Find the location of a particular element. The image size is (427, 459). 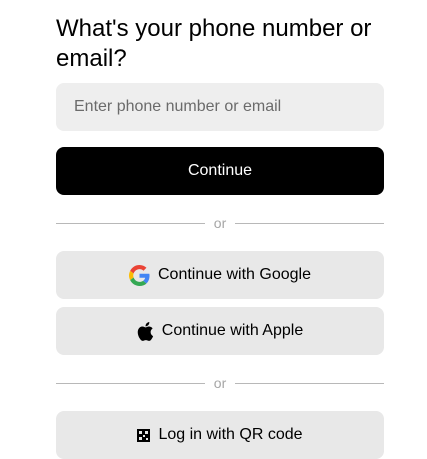

phone-email-input is located at coordinates (220, 107).